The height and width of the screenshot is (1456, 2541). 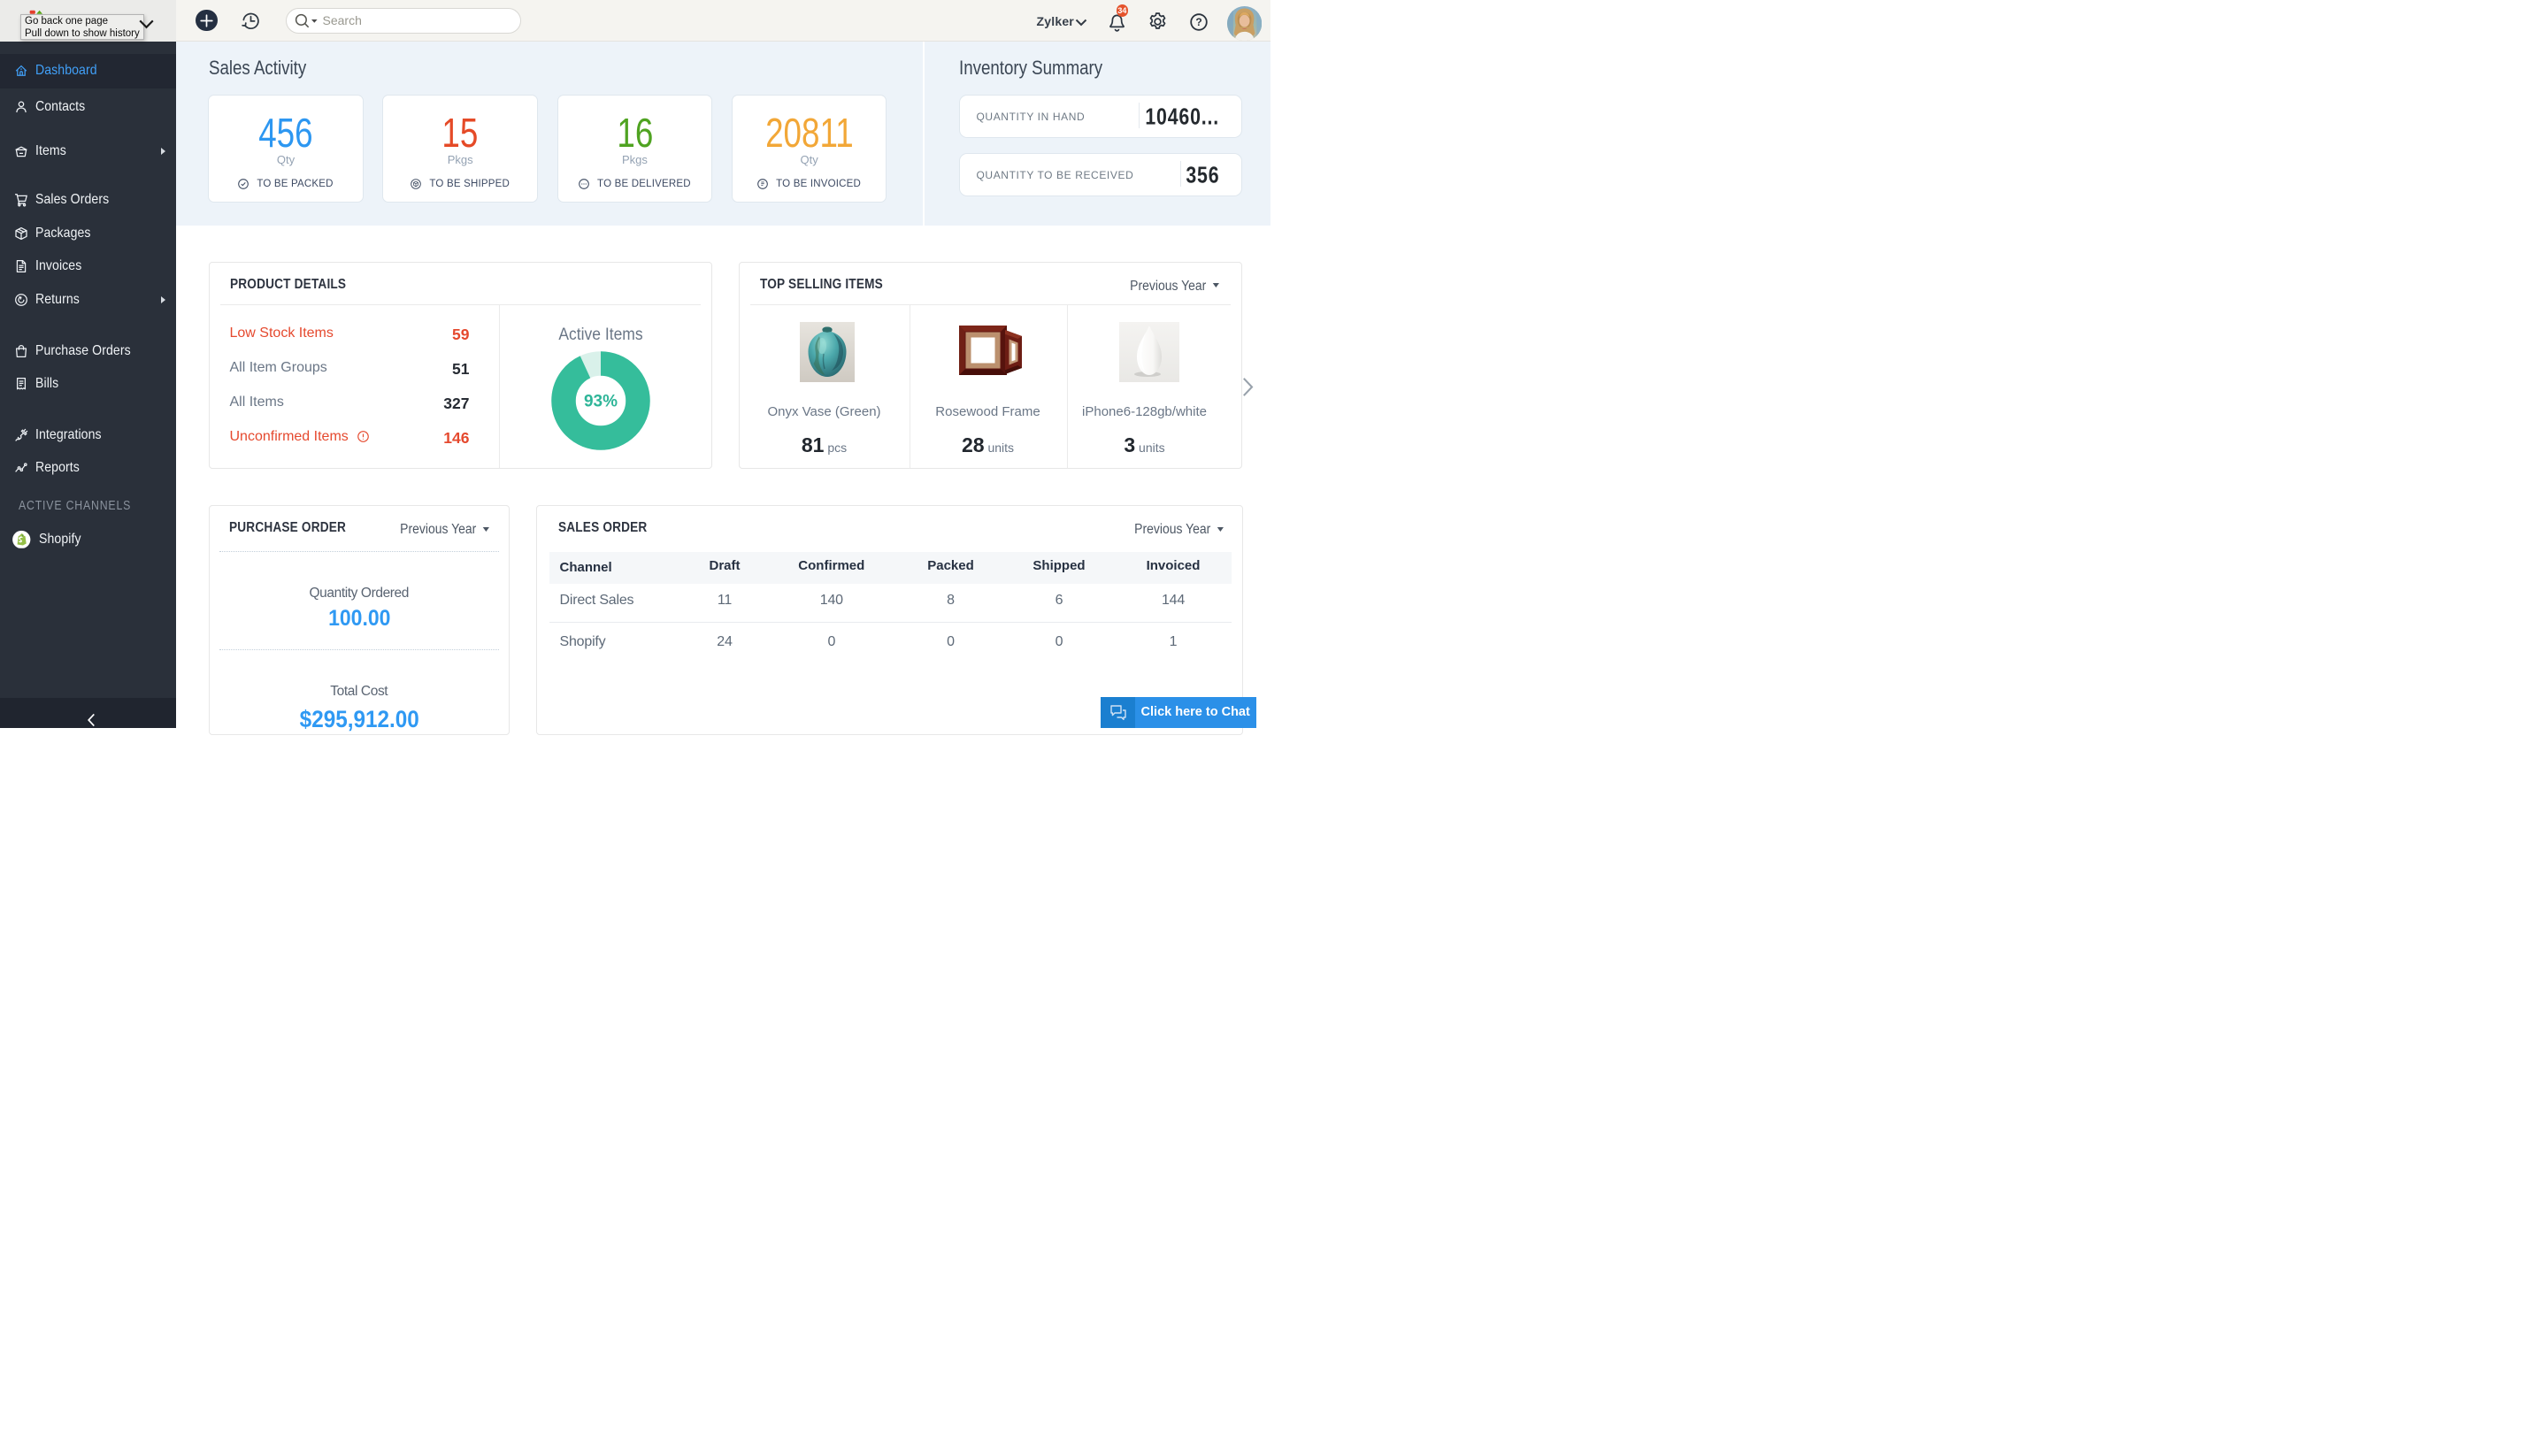 What do you see at coordinates (600, 402) in the screenshot?
I see `svg-text: 93%` at bounding box center [600, 402].